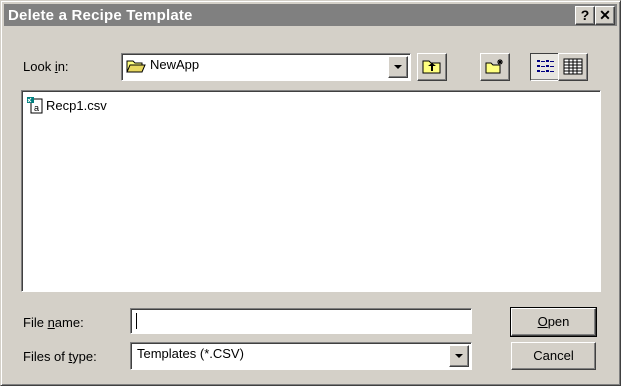 The height and width of the screenshot is (390, 625). I want to click on text-caret, so click(136, 321).